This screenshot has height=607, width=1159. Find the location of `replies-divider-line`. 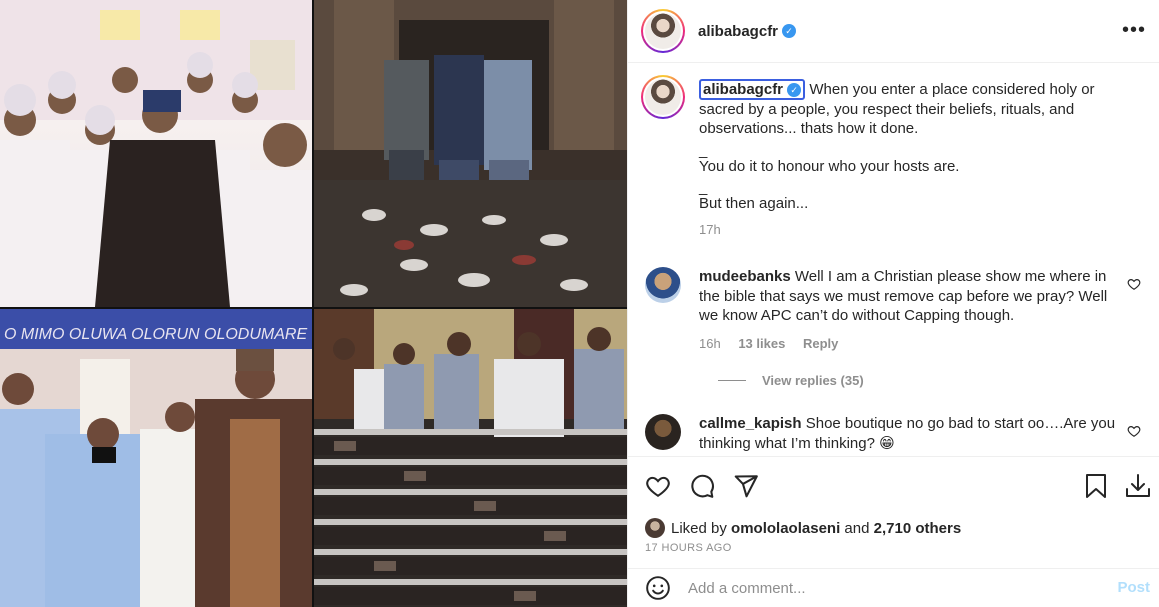

replies-divider-line is located at coordinates (732, 380).